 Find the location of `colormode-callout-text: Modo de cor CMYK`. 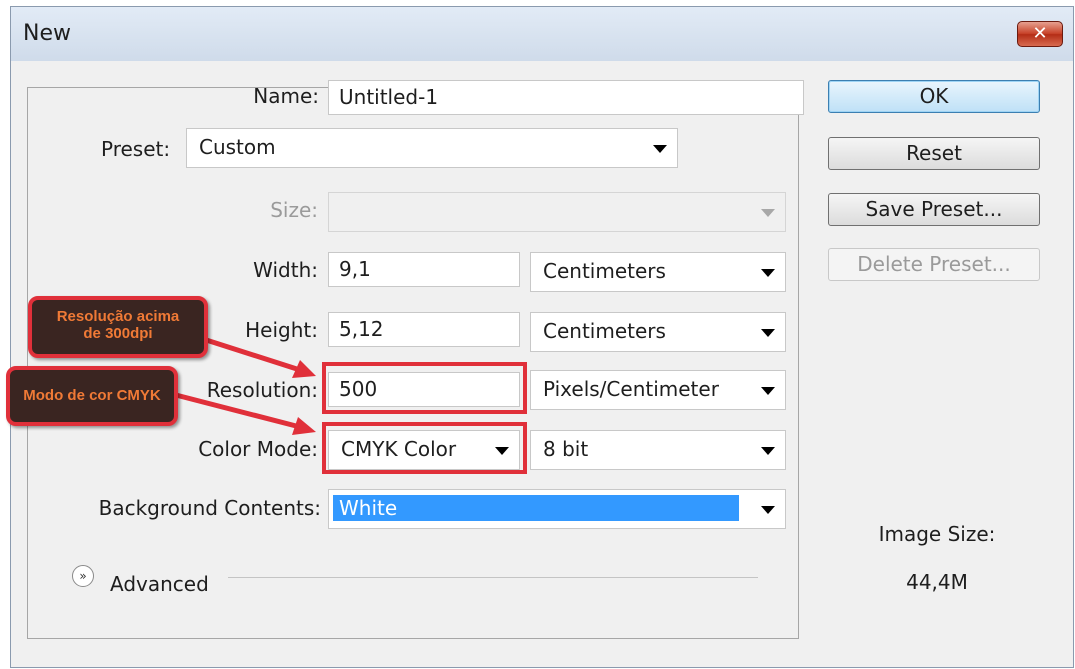

colormode-callout-text: Modo de cor CMYK is located at coordinates (92, 395).